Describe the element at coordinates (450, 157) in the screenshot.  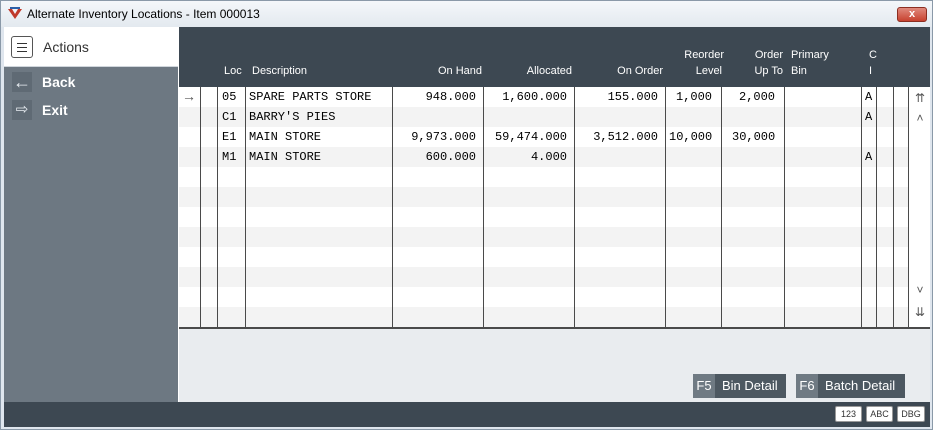
I see `cell-on-hand: 600.000` at that location.